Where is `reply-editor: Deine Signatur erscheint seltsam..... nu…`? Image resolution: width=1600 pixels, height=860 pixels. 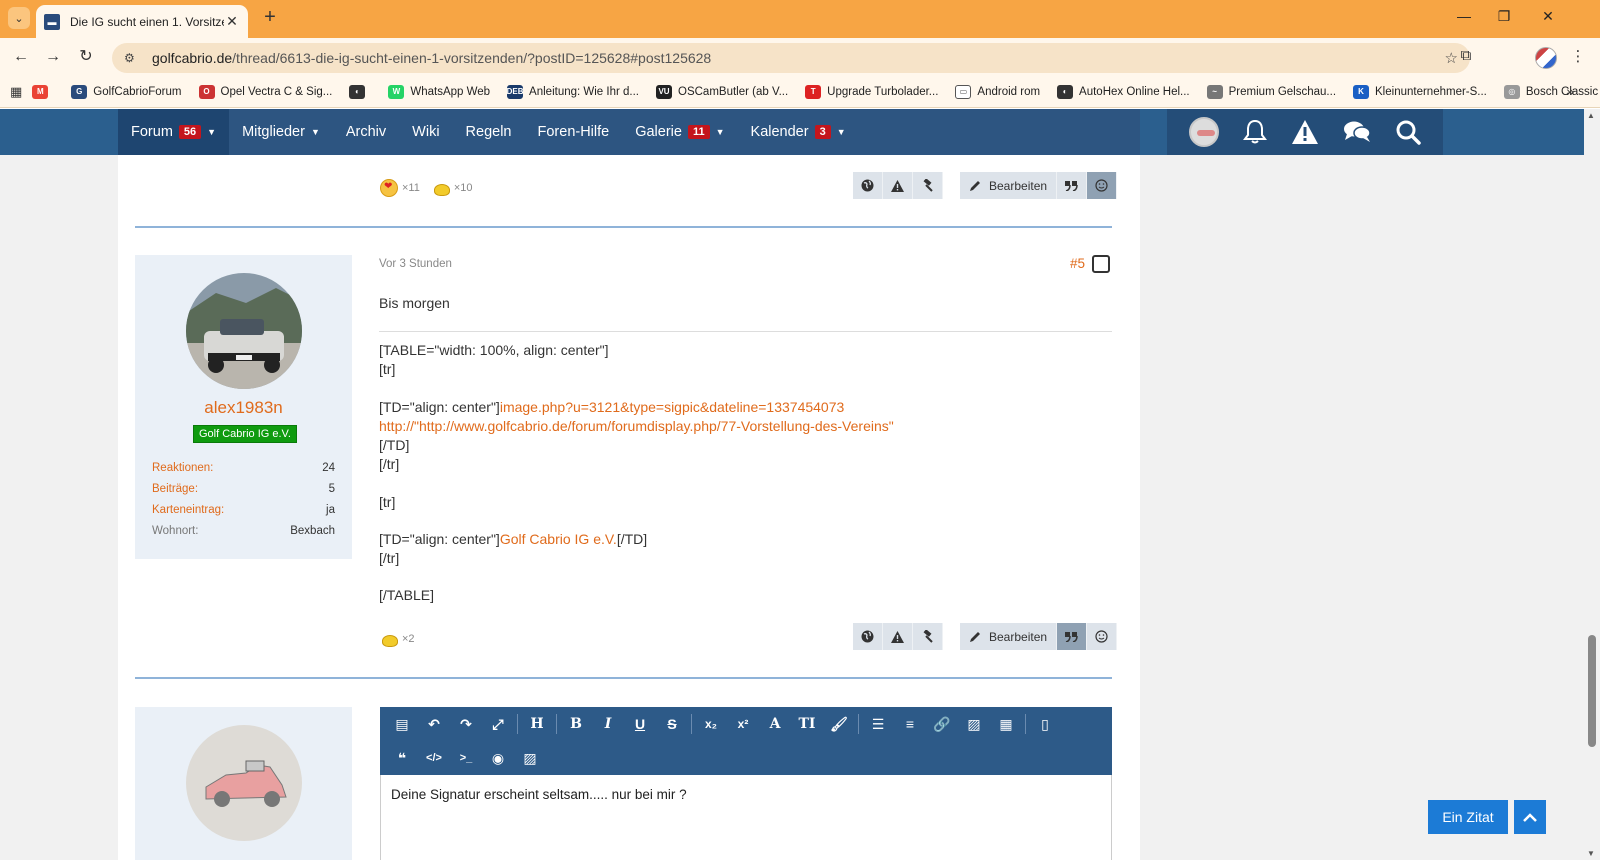
reply-editor: Deine Signatur erscheint seltsam..... nu… is located at coordinates (746, 817).